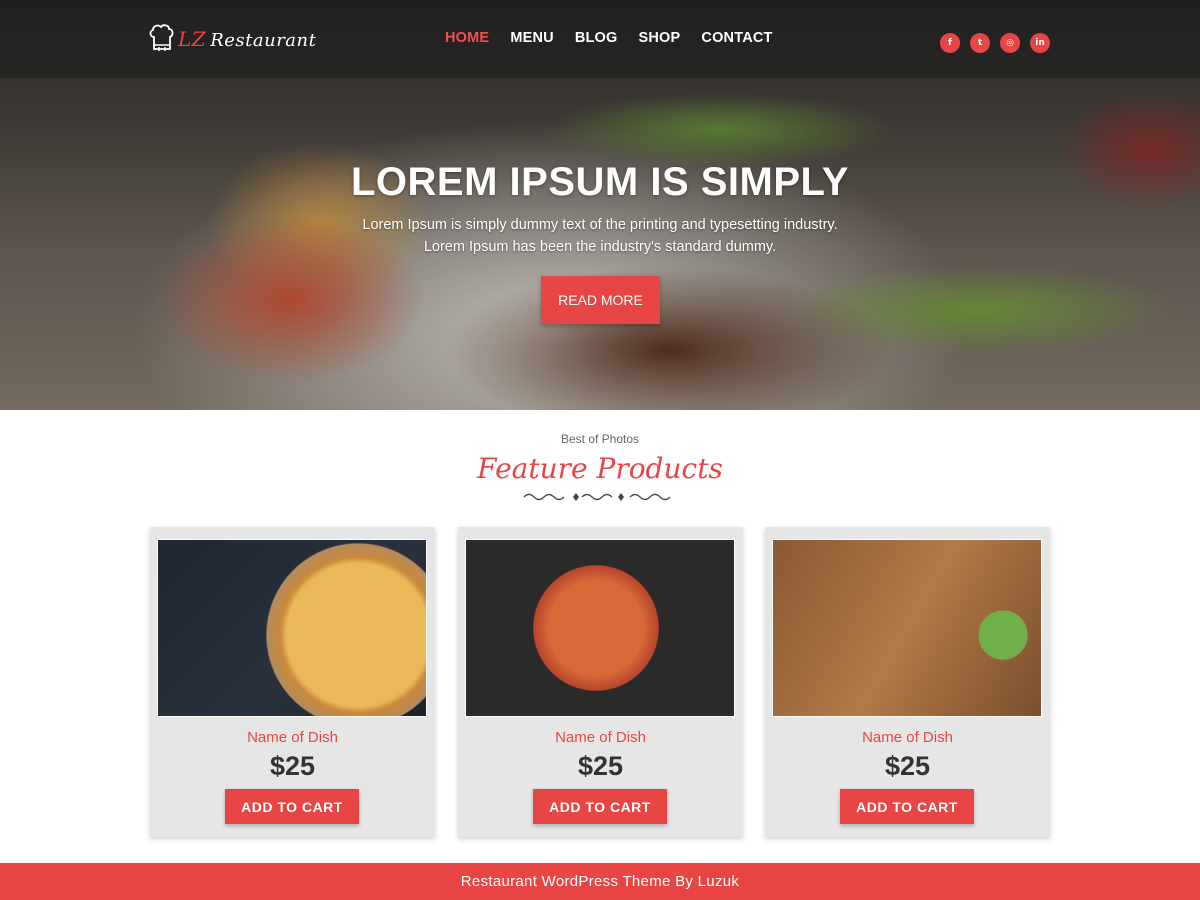 The width and height of the screenshot is (1200, 900). What do you see at coordinates (660, 38) in the screenshot?
I see `nav-shop: SHOP` at bounding box center [660, 38].